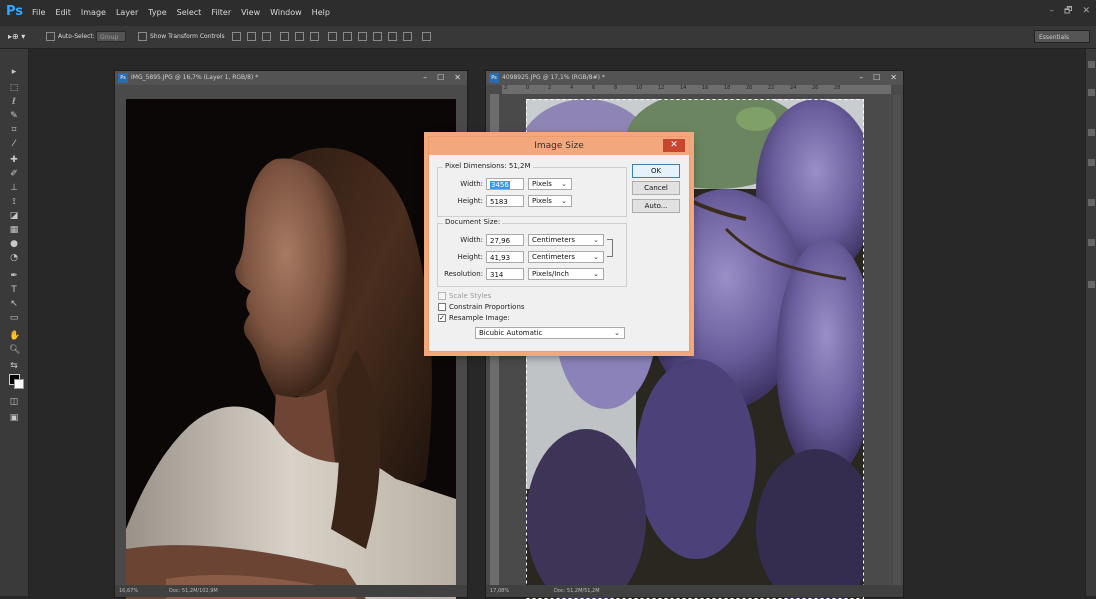  What do you see at coordinates (550, 201) in the screenshot?
I see `px-height-unit-select: Pixels ⌄` at bounding box center [550, 201].